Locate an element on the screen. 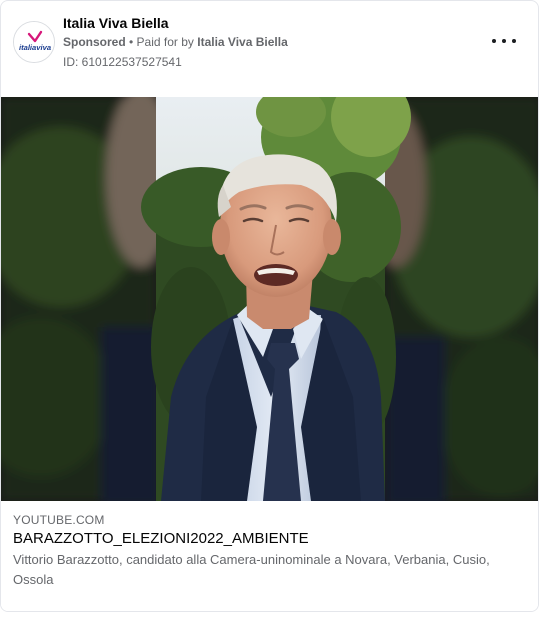 Image resolution: width=539 pixels, height=620 pixels. ad-id: ID: 610122537527541 is located at coordinates (122, 62).